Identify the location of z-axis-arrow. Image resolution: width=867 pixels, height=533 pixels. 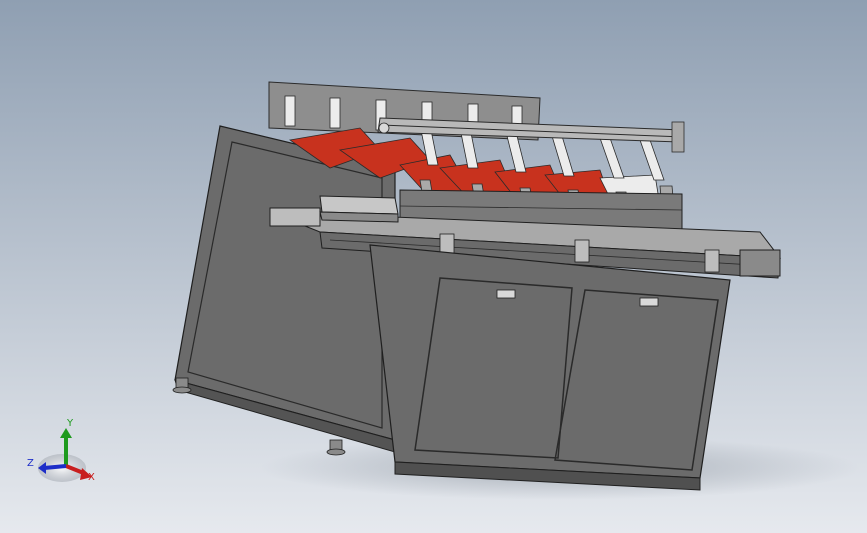
(55, 467).